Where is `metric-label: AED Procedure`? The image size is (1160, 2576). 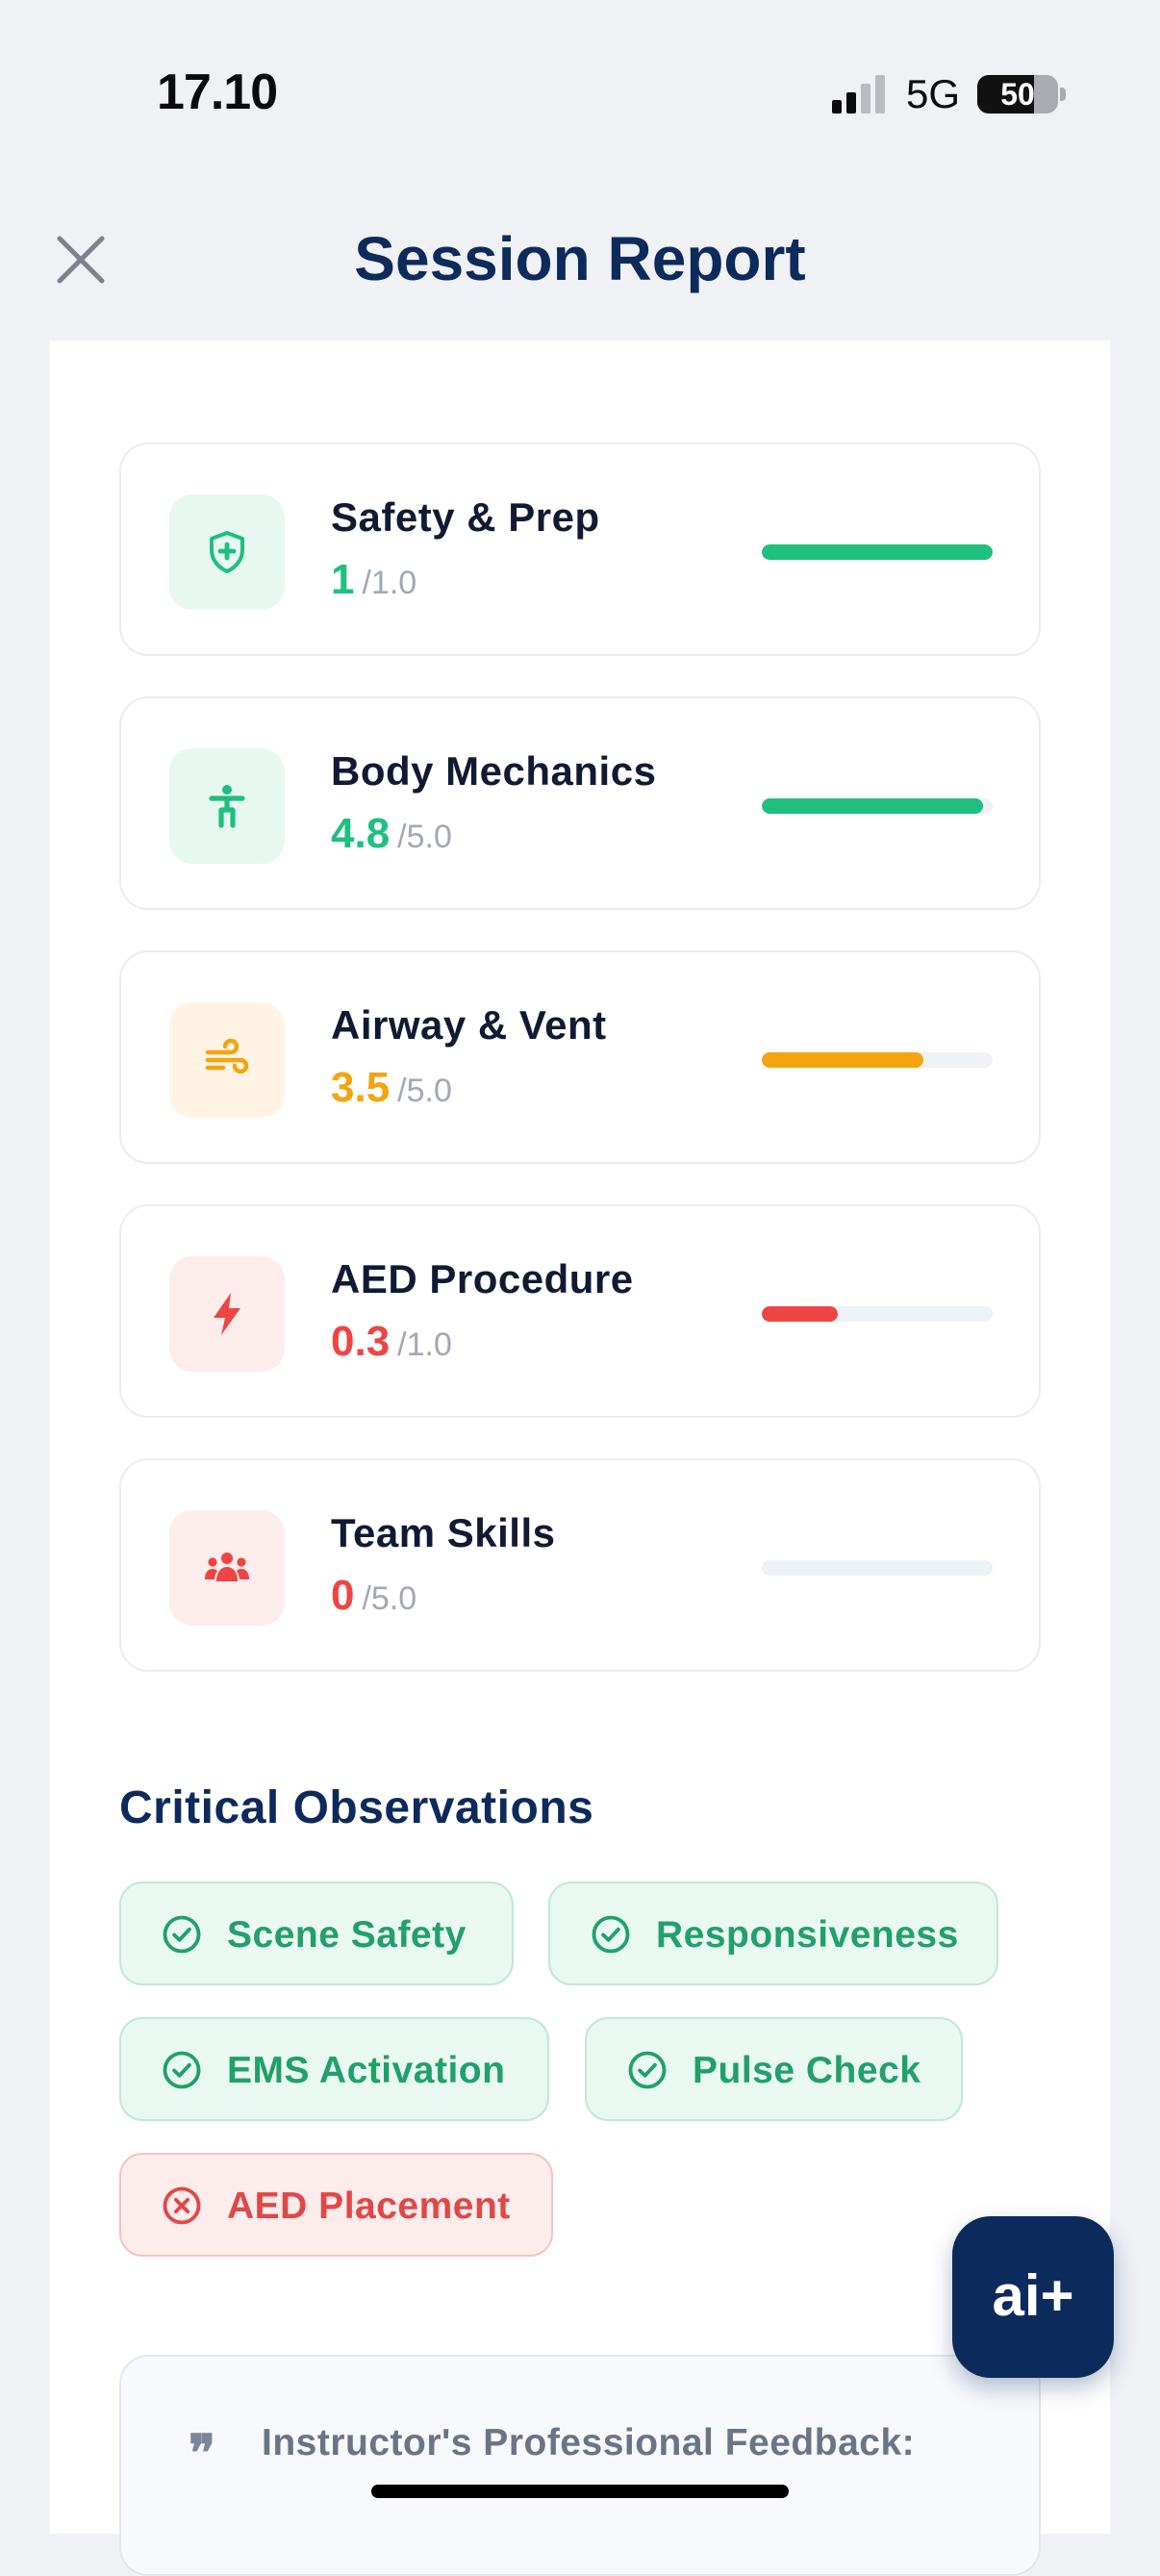
metric-label: AED Procedure is located at coordinates (482, 1279).